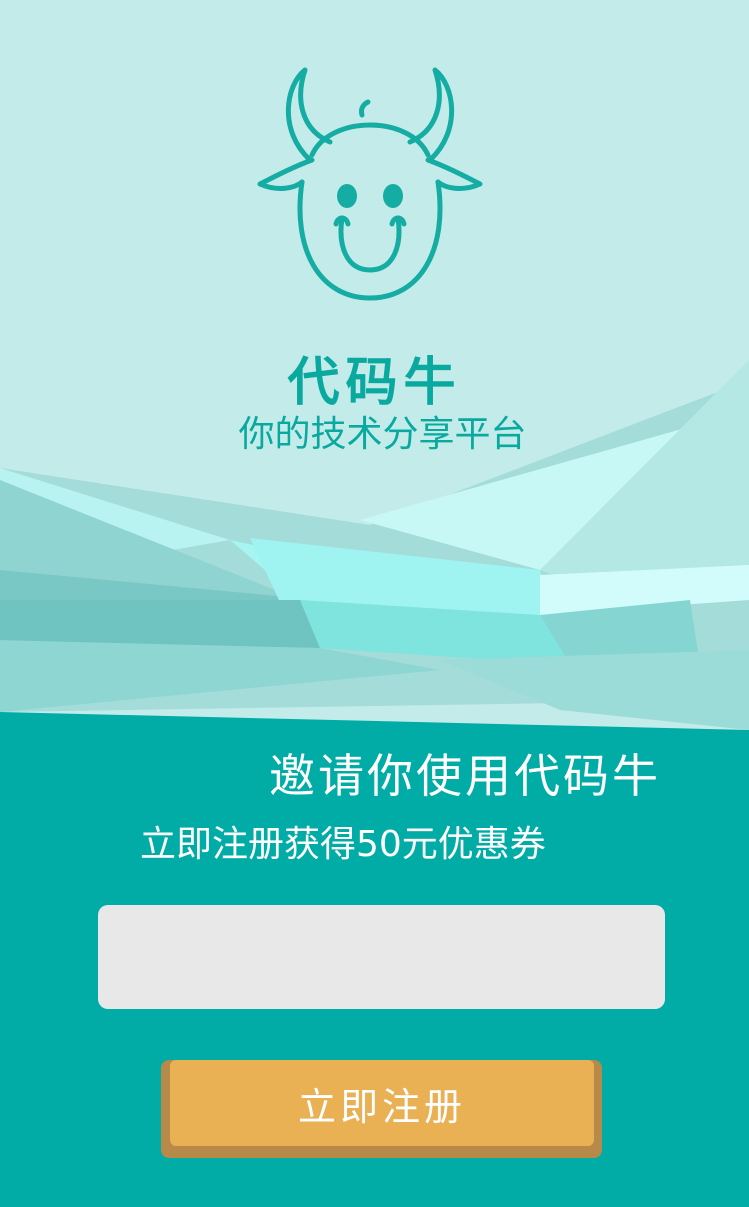  What do you see at coordinates (370, 184) in the screenshot?
I see `cow-head-icon` at bounding box center [370, 184].